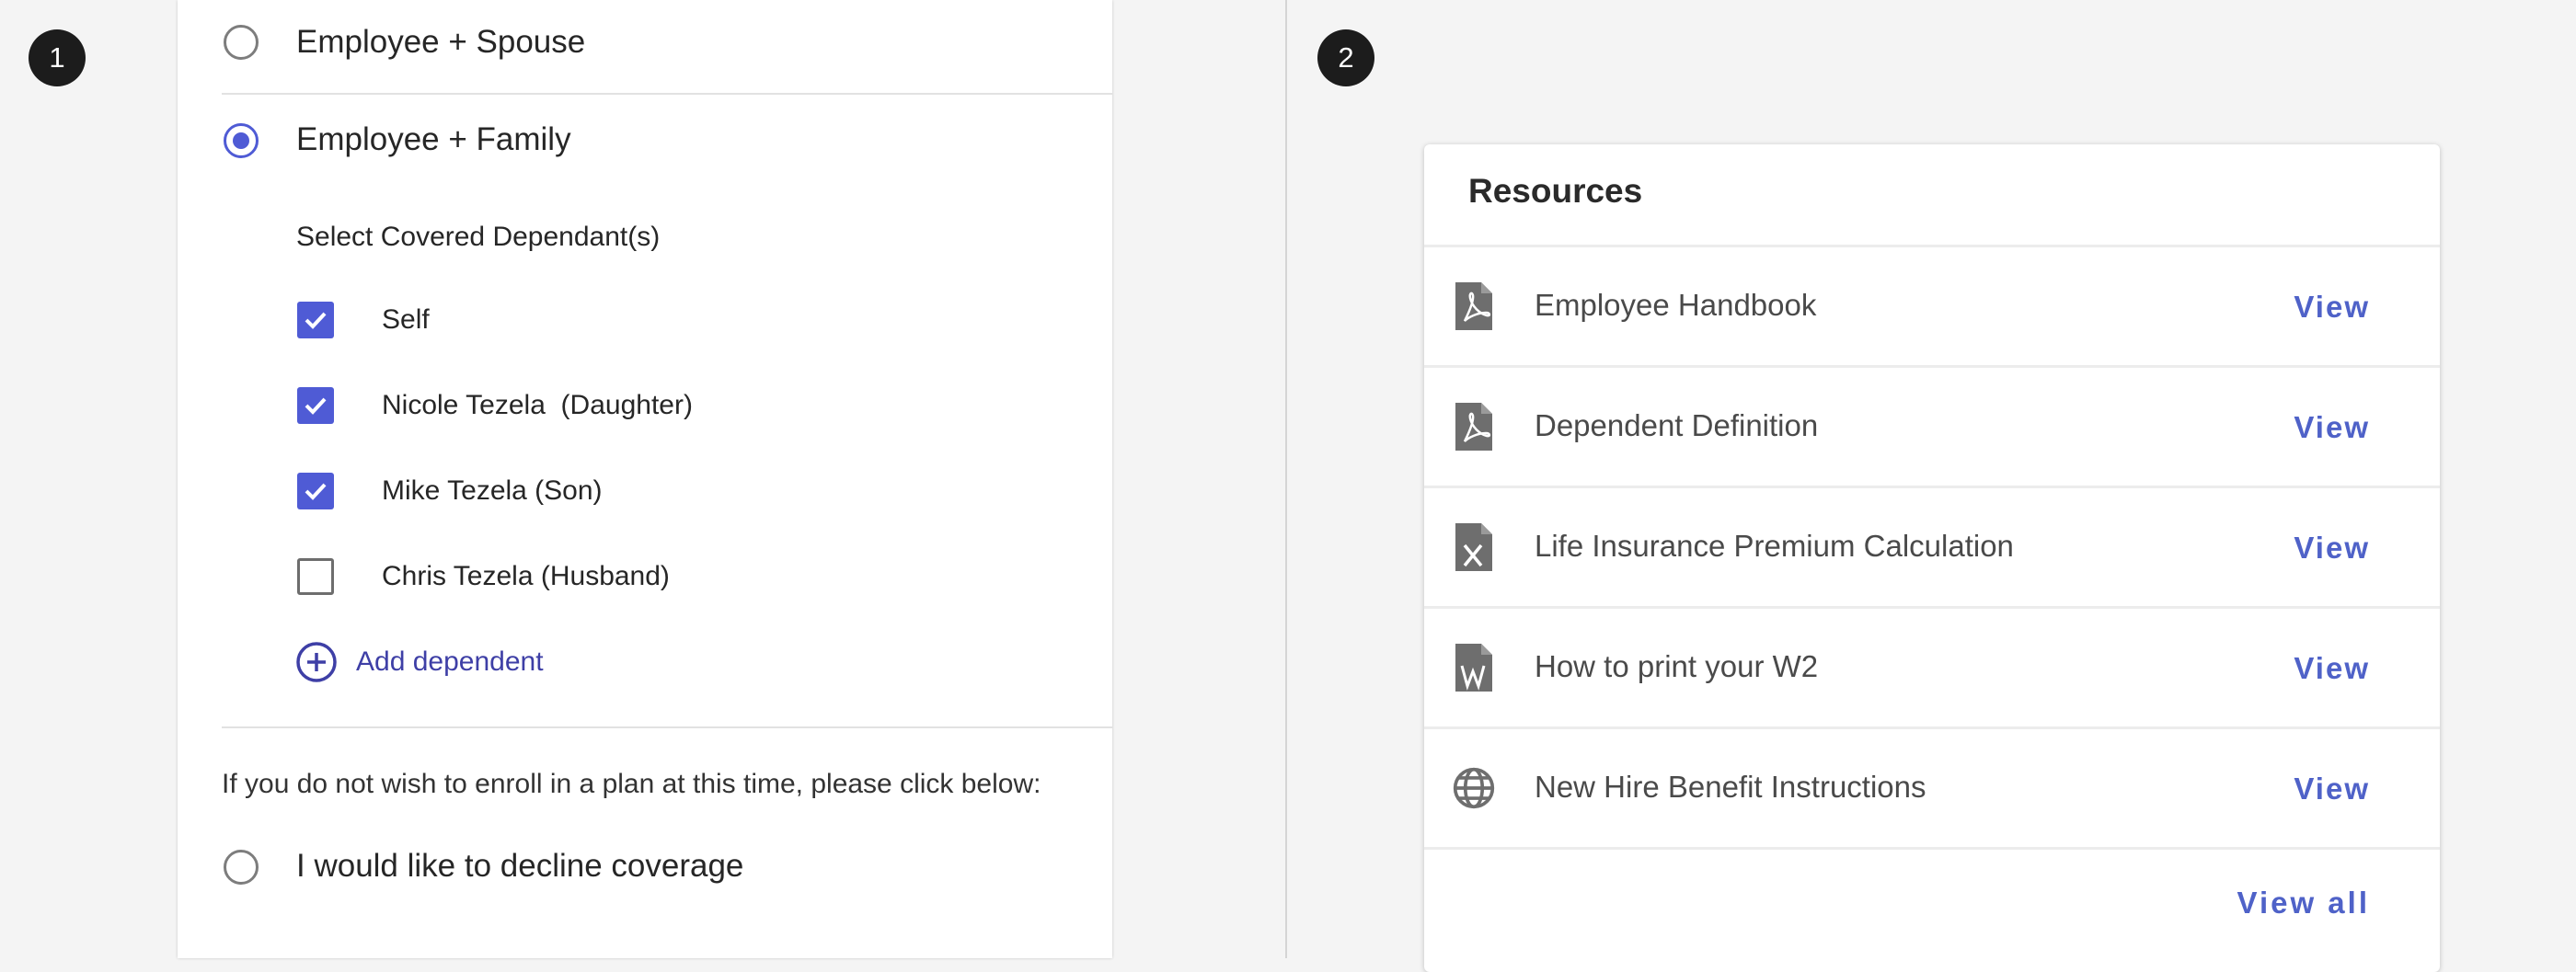  I want to click on dependant-checkbox-self, so click(315, 320).